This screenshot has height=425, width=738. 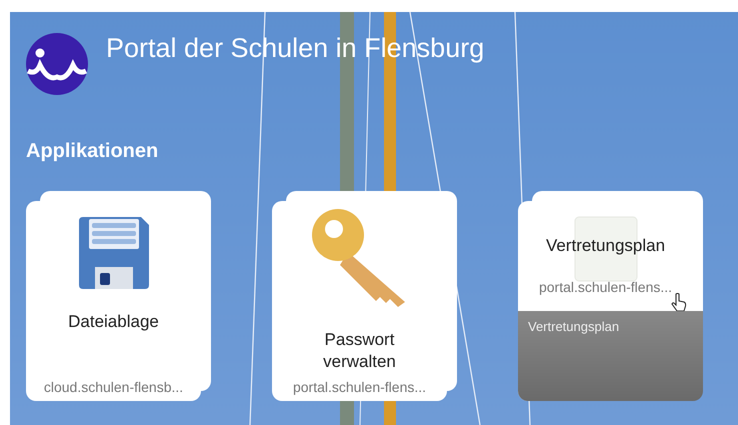 I want to click on app-description: Vertretungsplan, so click(x=574, y=326).